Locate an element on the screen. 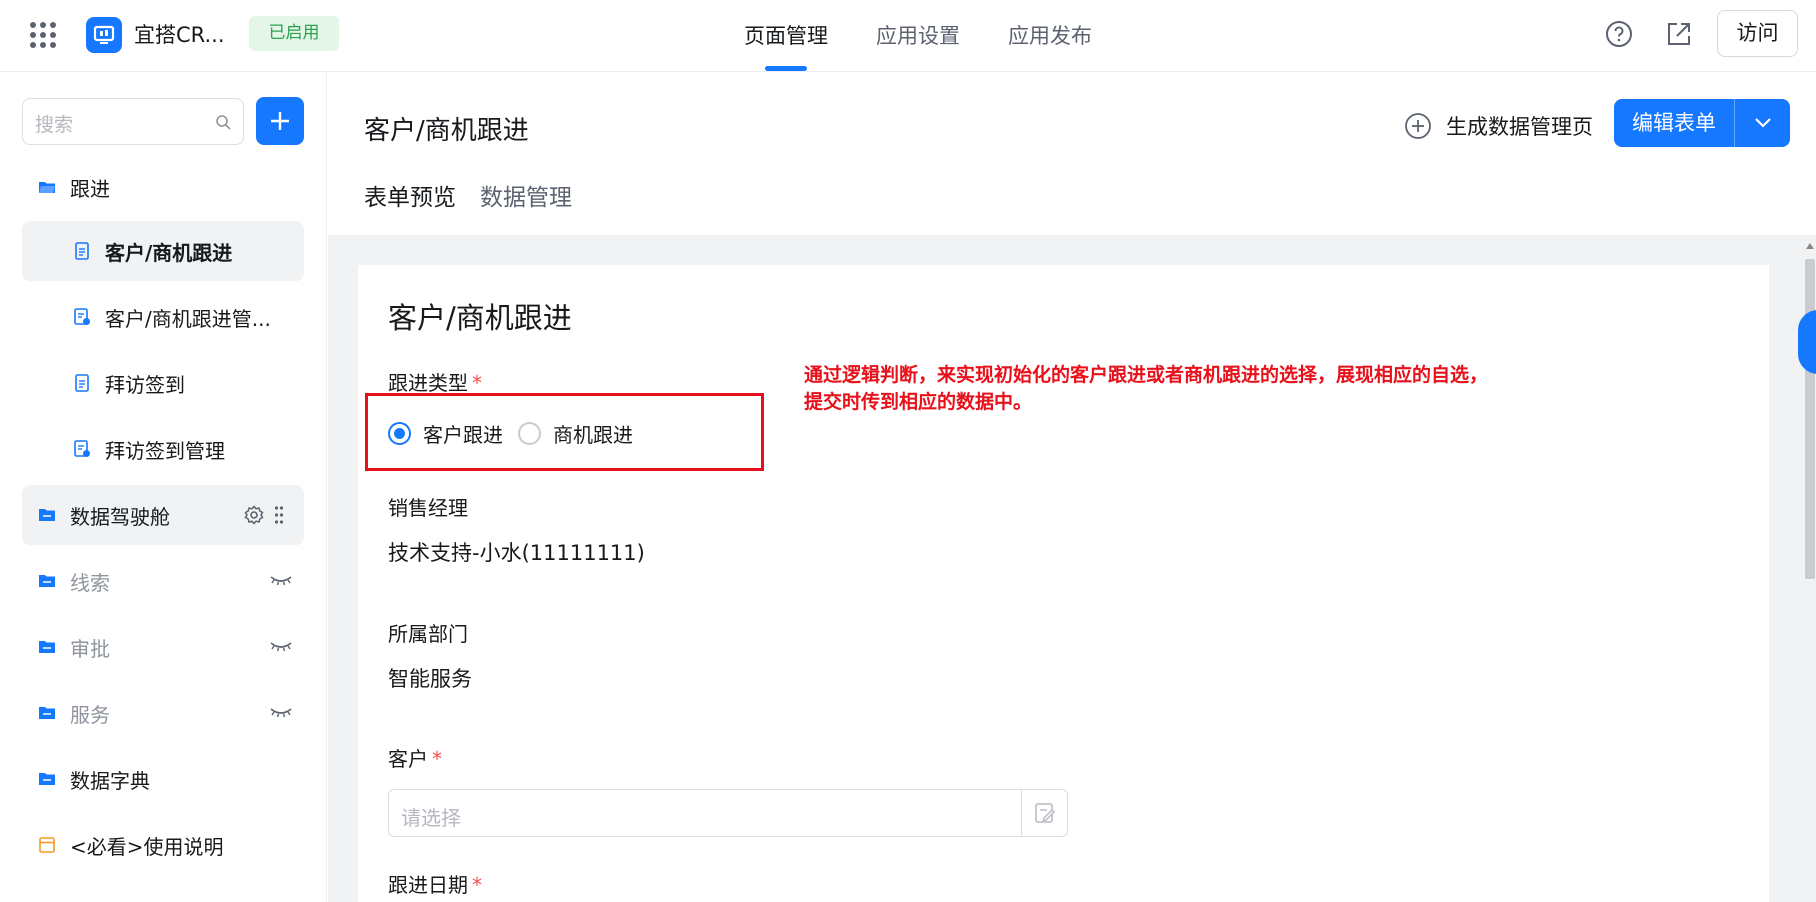 This screenshot has width=1816, height=902. page-icon is located at coordinates (47, 845).